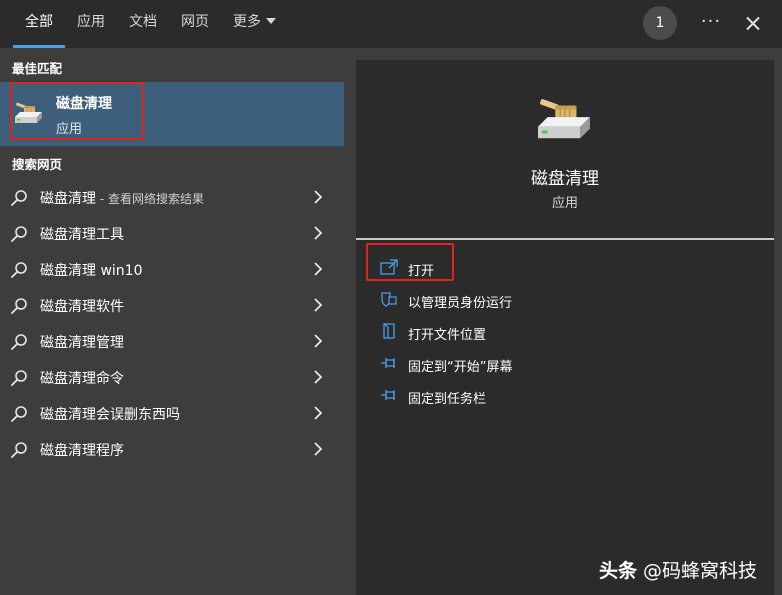 Image resolution: width=782 pixels, height=595 pixels. What do you see at coordinates (565, 300) in the screenshot?
I see `action-run-as-admin: 以管理员身份运行` at bounding box center [565, 300].